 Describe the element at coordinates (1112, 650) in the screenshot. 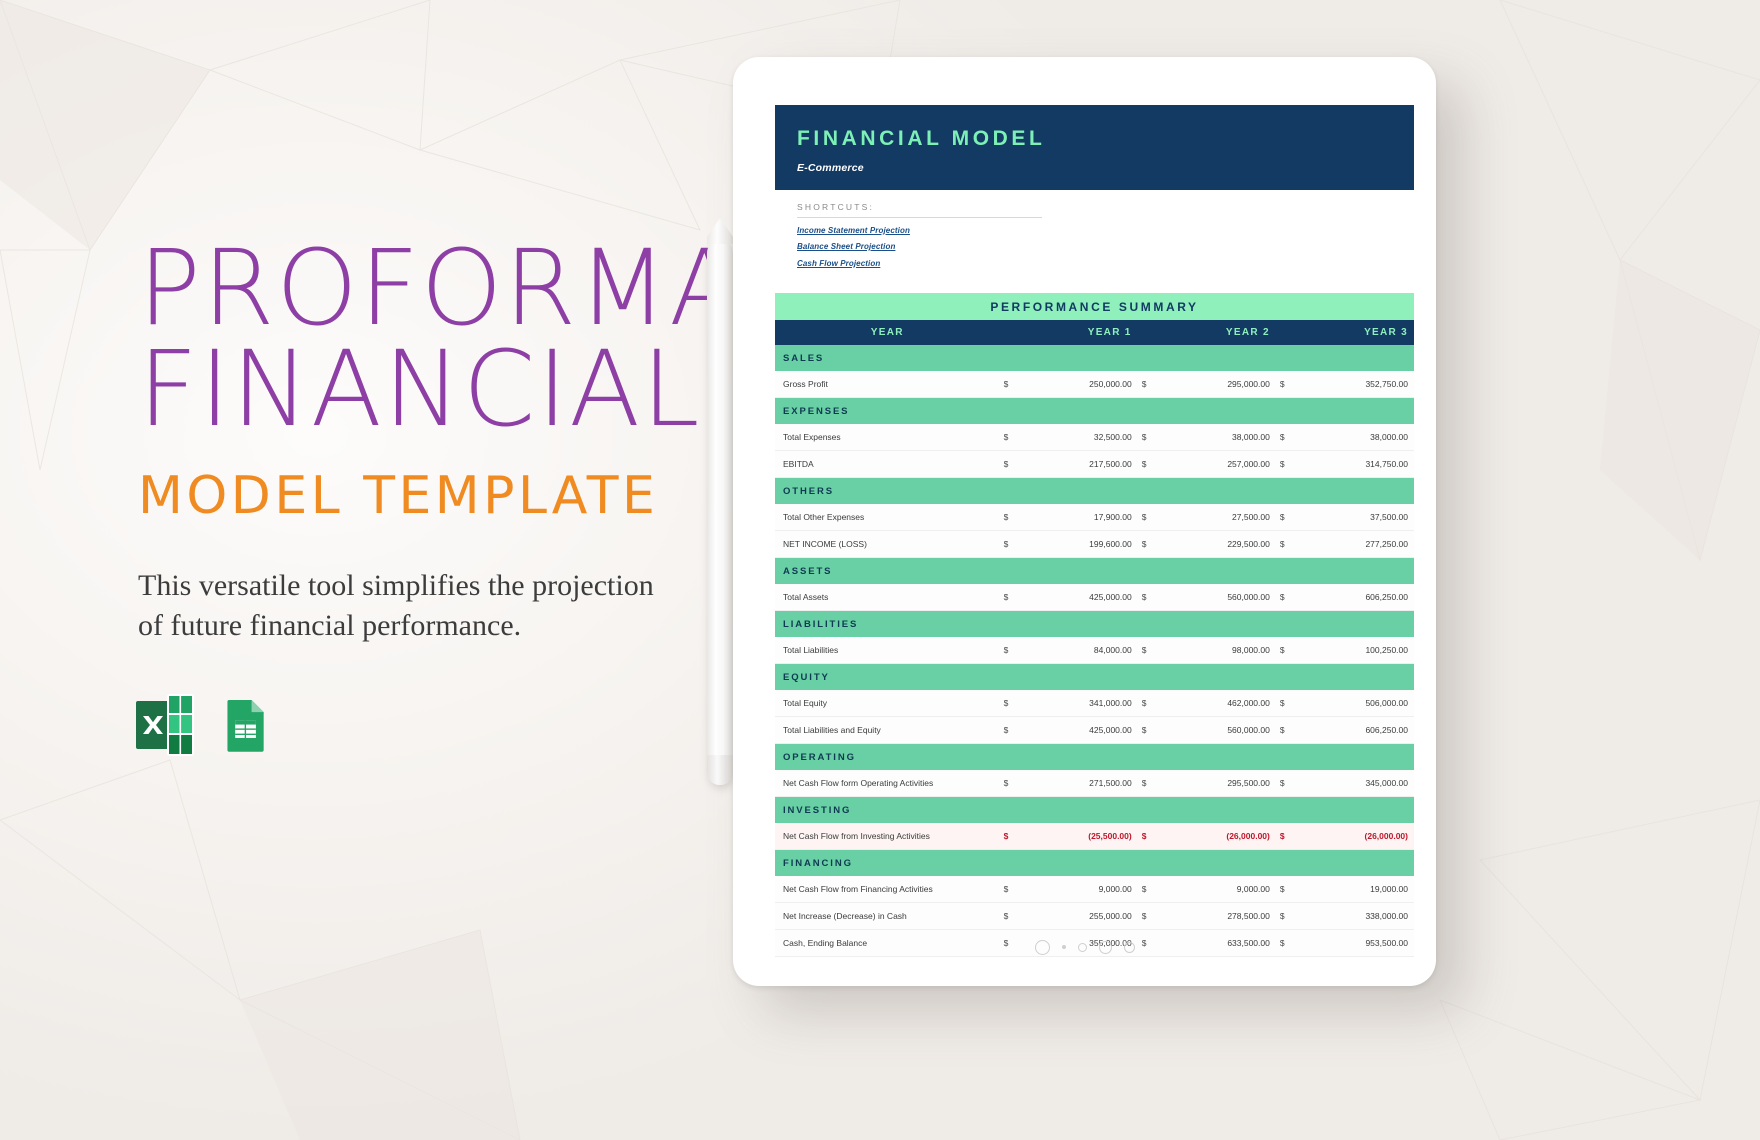

I see `cell-value-year-1: 84,000.00` at that location.